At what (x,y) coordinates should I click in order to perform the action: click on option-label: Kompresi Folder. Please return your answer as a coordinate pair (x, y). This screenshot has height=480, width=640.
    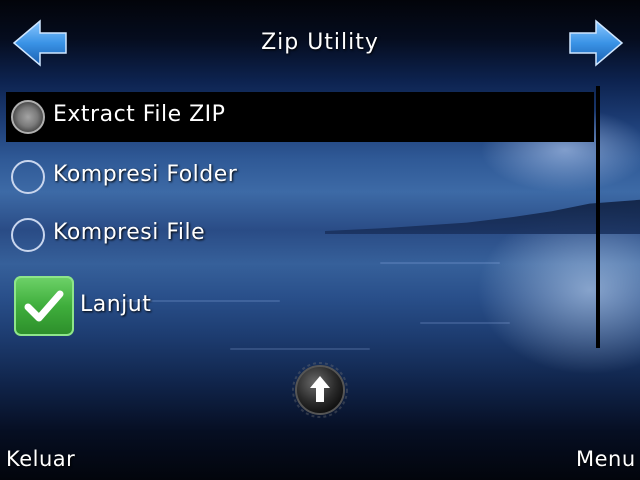
    Looking at the image, I should click on (145, 174).